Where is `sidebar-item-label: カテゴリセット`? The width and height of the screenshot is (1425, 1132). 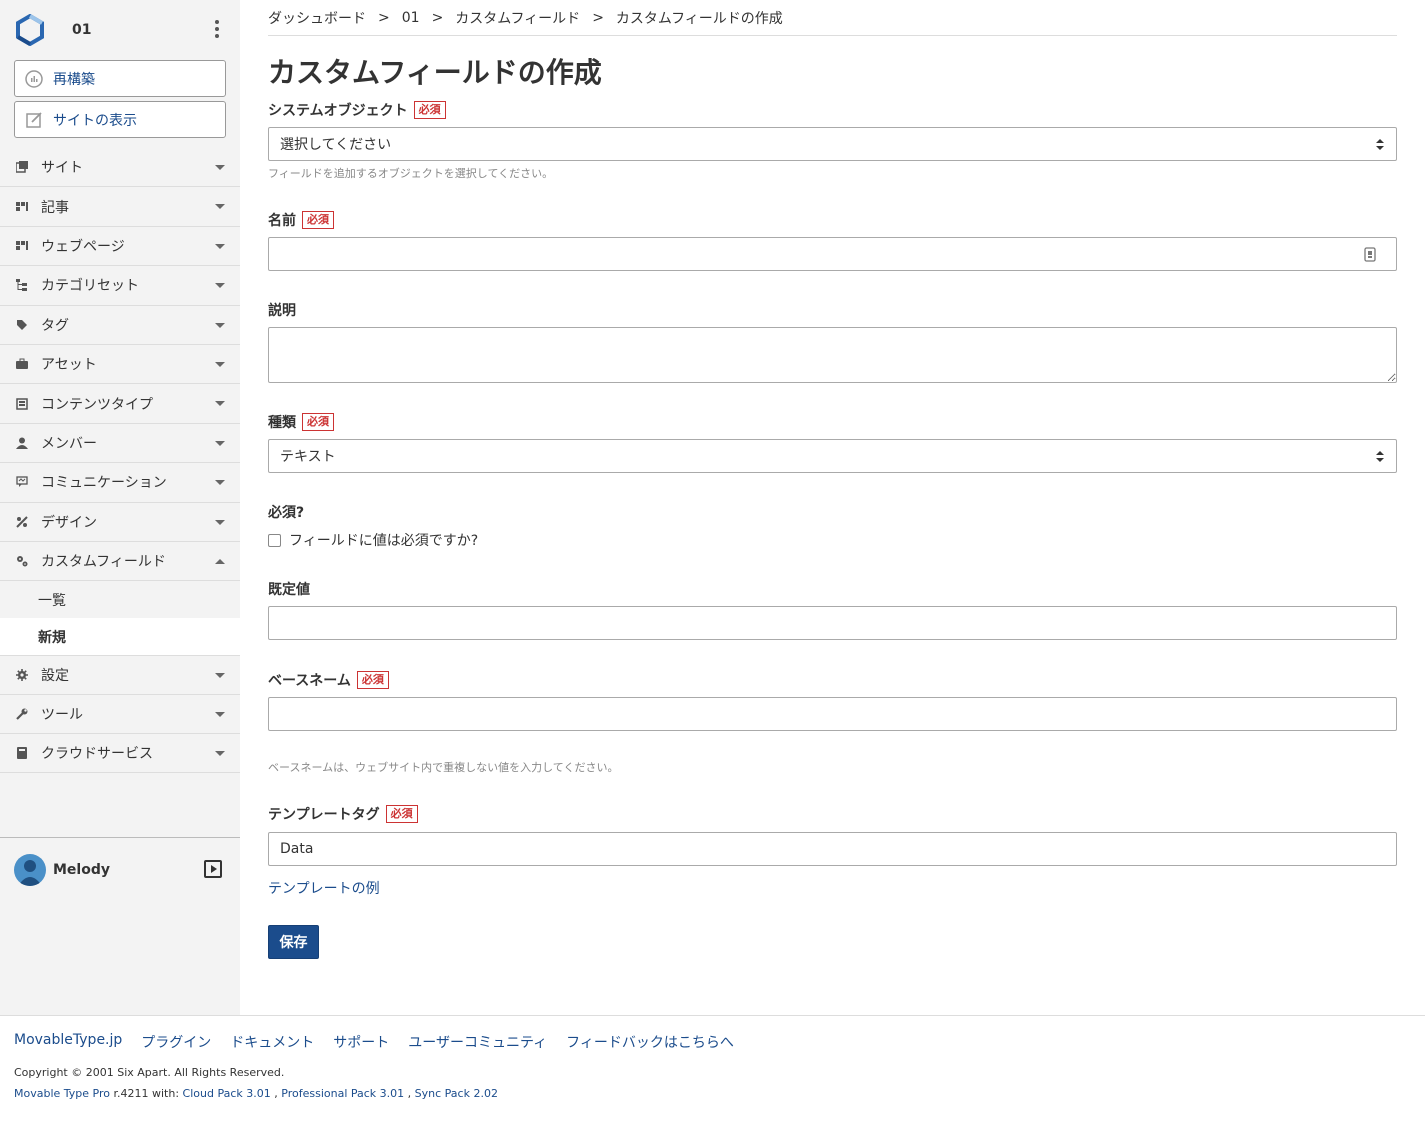
sidebar-item-label: カテゴリセット is located at coordinates (90, 286).